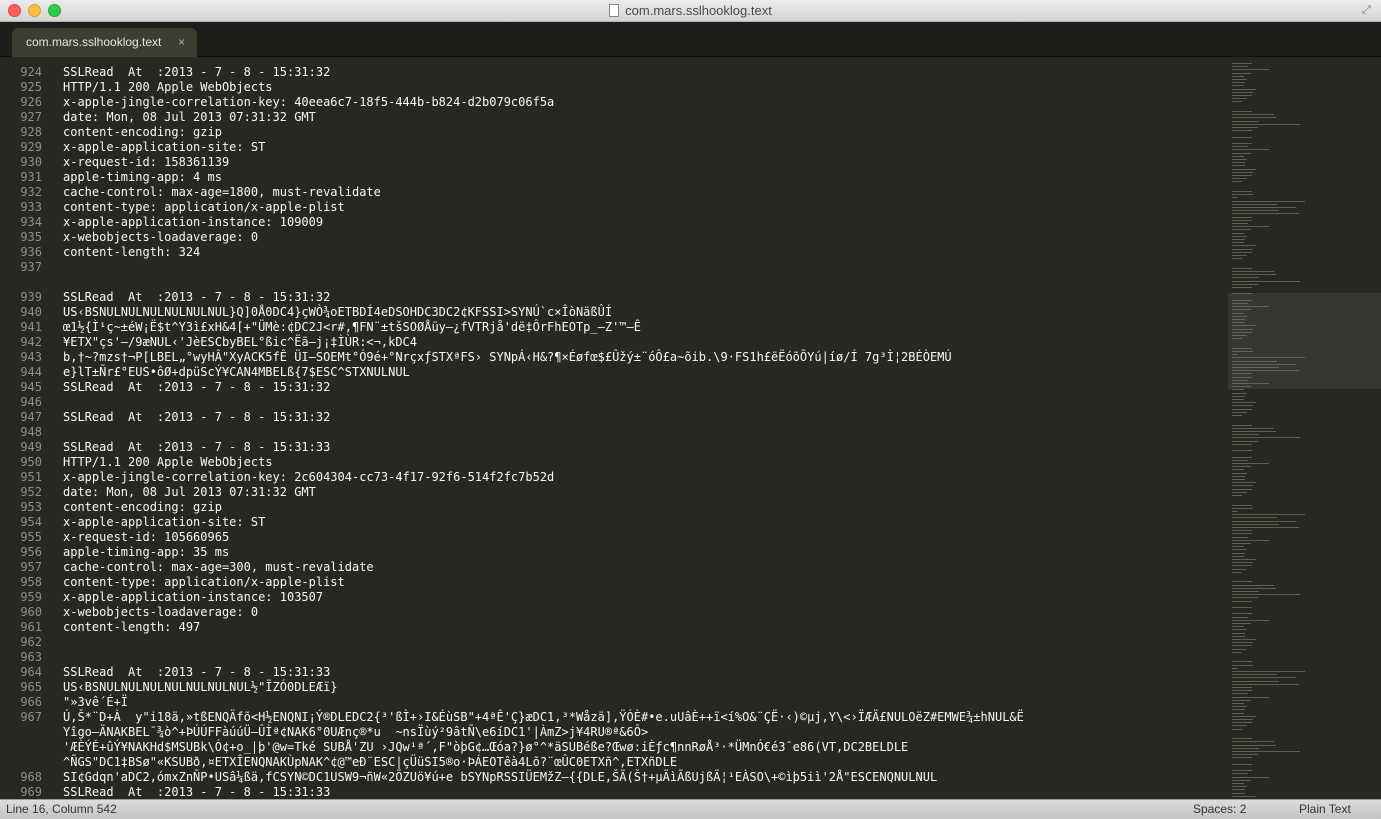 The image size is (1381, 819). Describe the element at coordinates (612, 552) in the screenshot. I see `code-line: 956 apple-timing-app: 35 ms` at that location.